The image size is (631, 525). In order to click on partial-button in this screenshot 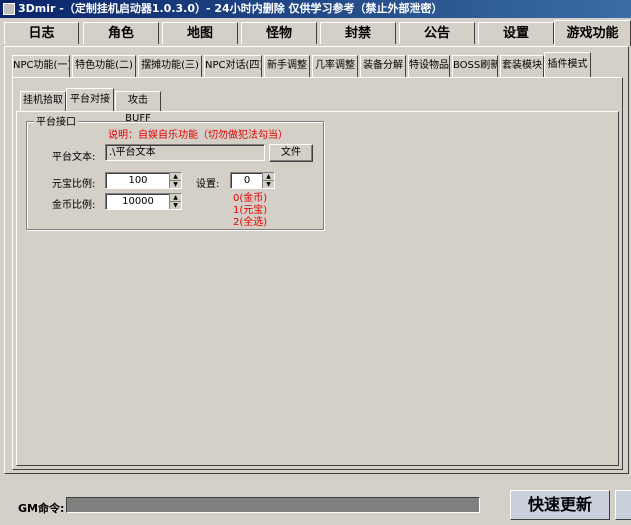, I will do `click(623, 505)`.